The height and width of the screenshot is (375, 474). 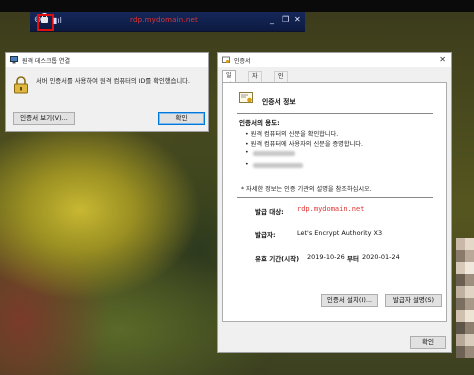 What do you see at coordinates (331, 209) in the screenshot?
I see `issued-to-value: rdp.mydomain.net` at bounding box center [331, 209].